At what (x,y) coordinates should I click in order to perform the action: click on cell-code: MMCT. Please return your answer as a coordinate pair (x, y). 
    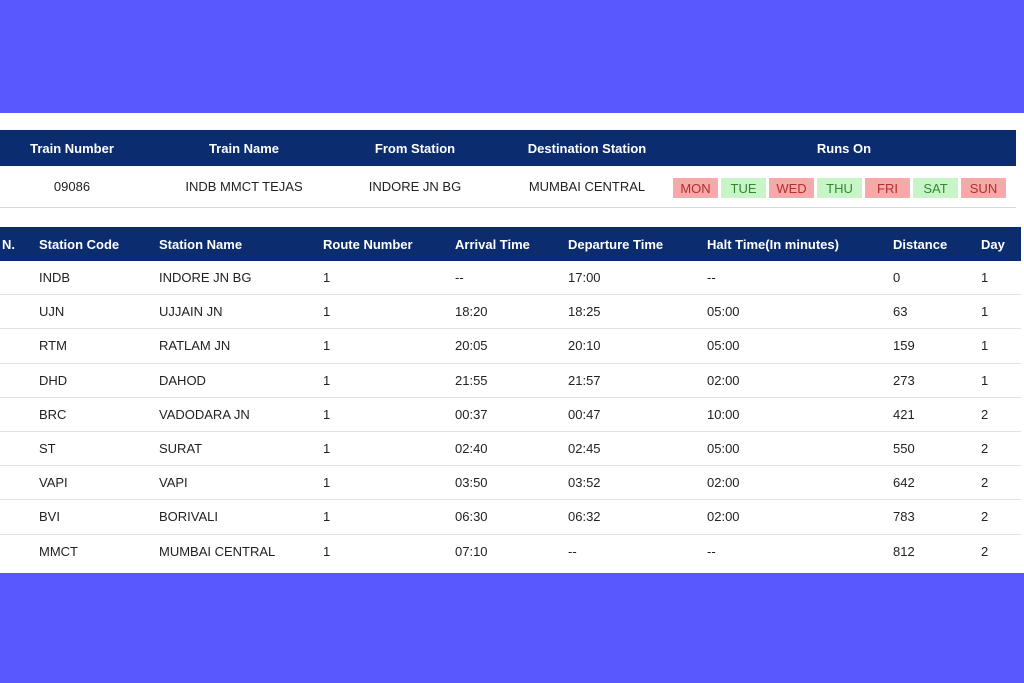
    Looking at the image, I should click on (58, 552).